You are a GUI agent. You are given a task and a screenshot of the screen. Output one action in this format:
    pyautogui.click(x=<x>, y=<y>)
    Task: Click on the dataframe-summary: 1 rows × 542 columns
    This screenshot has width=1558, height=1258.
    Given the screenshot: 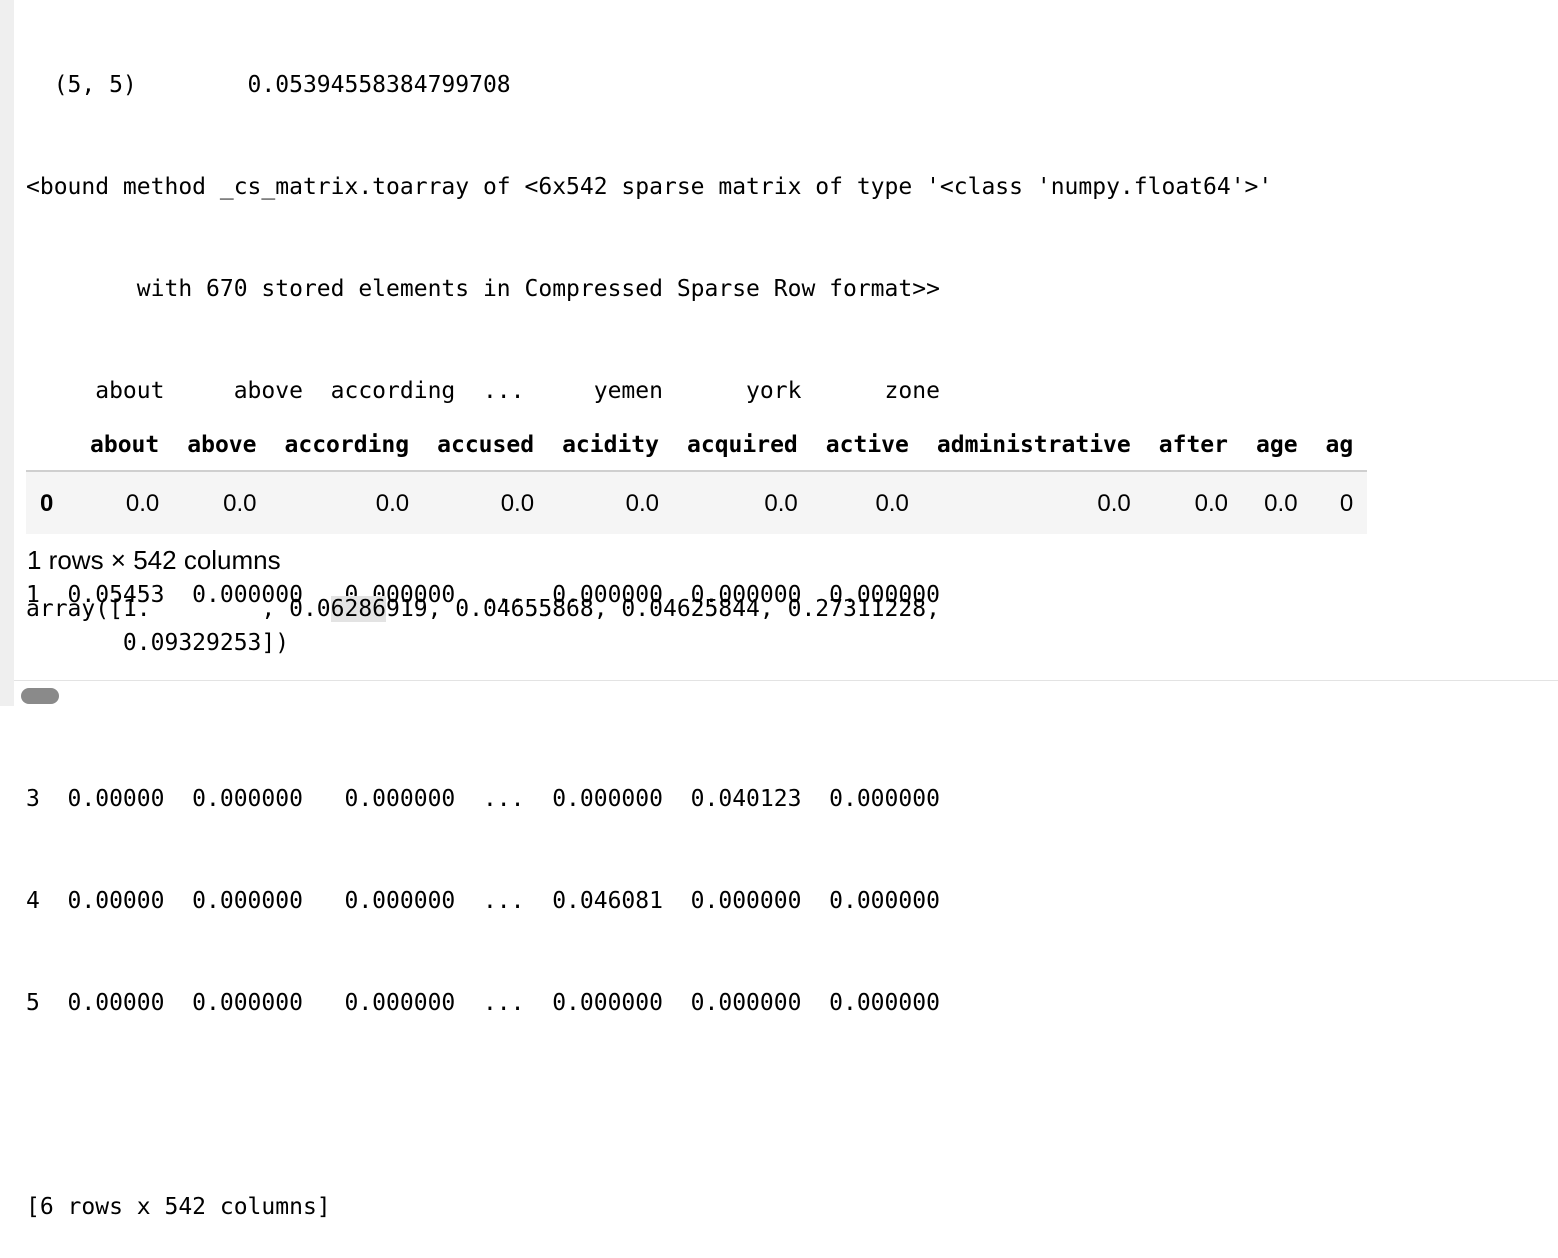 What is the action you would take?
    pyautogui.click(x=154, y=560)
    